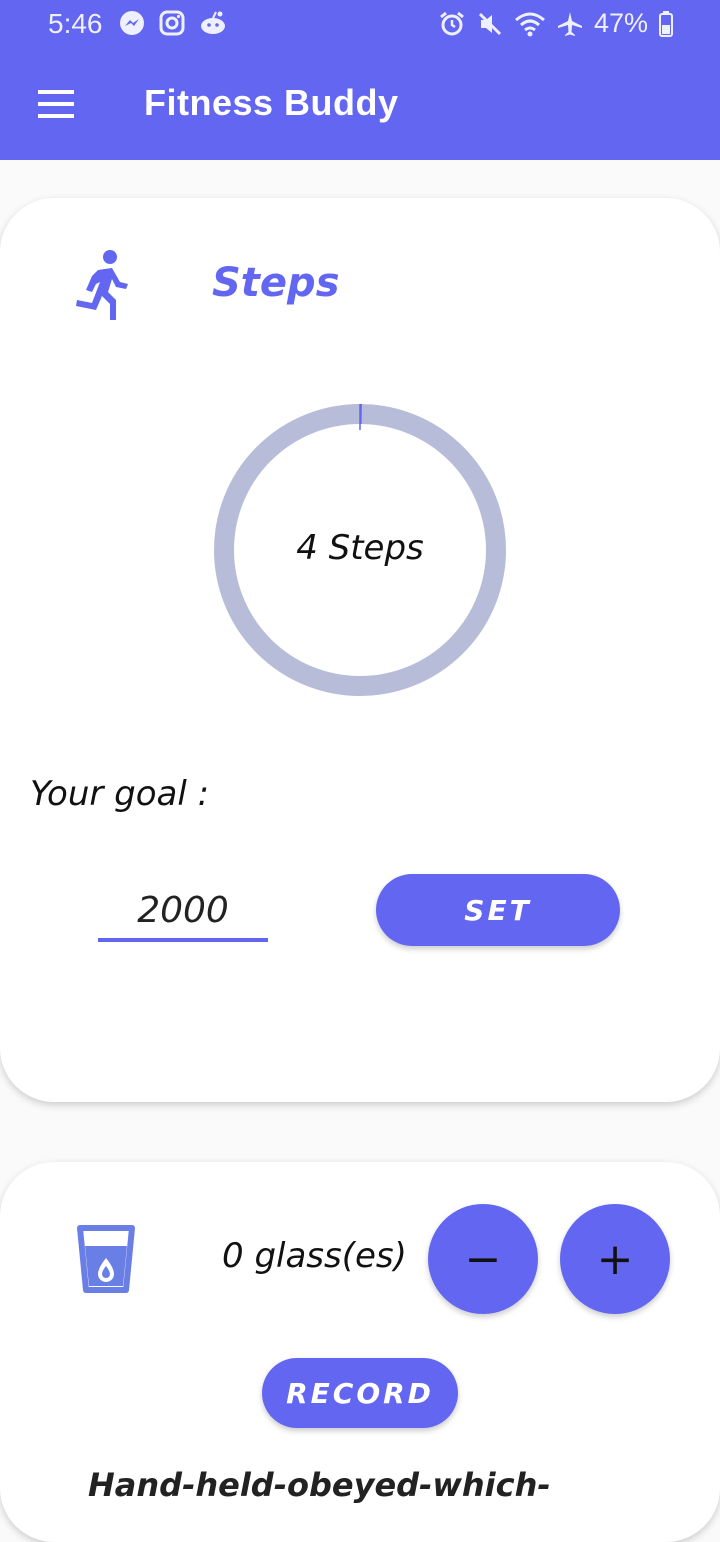 The image size is (720, 1542). Describe the element at coordinates (452, 24) in the screenshot. I see `alarm-icon` at that location.